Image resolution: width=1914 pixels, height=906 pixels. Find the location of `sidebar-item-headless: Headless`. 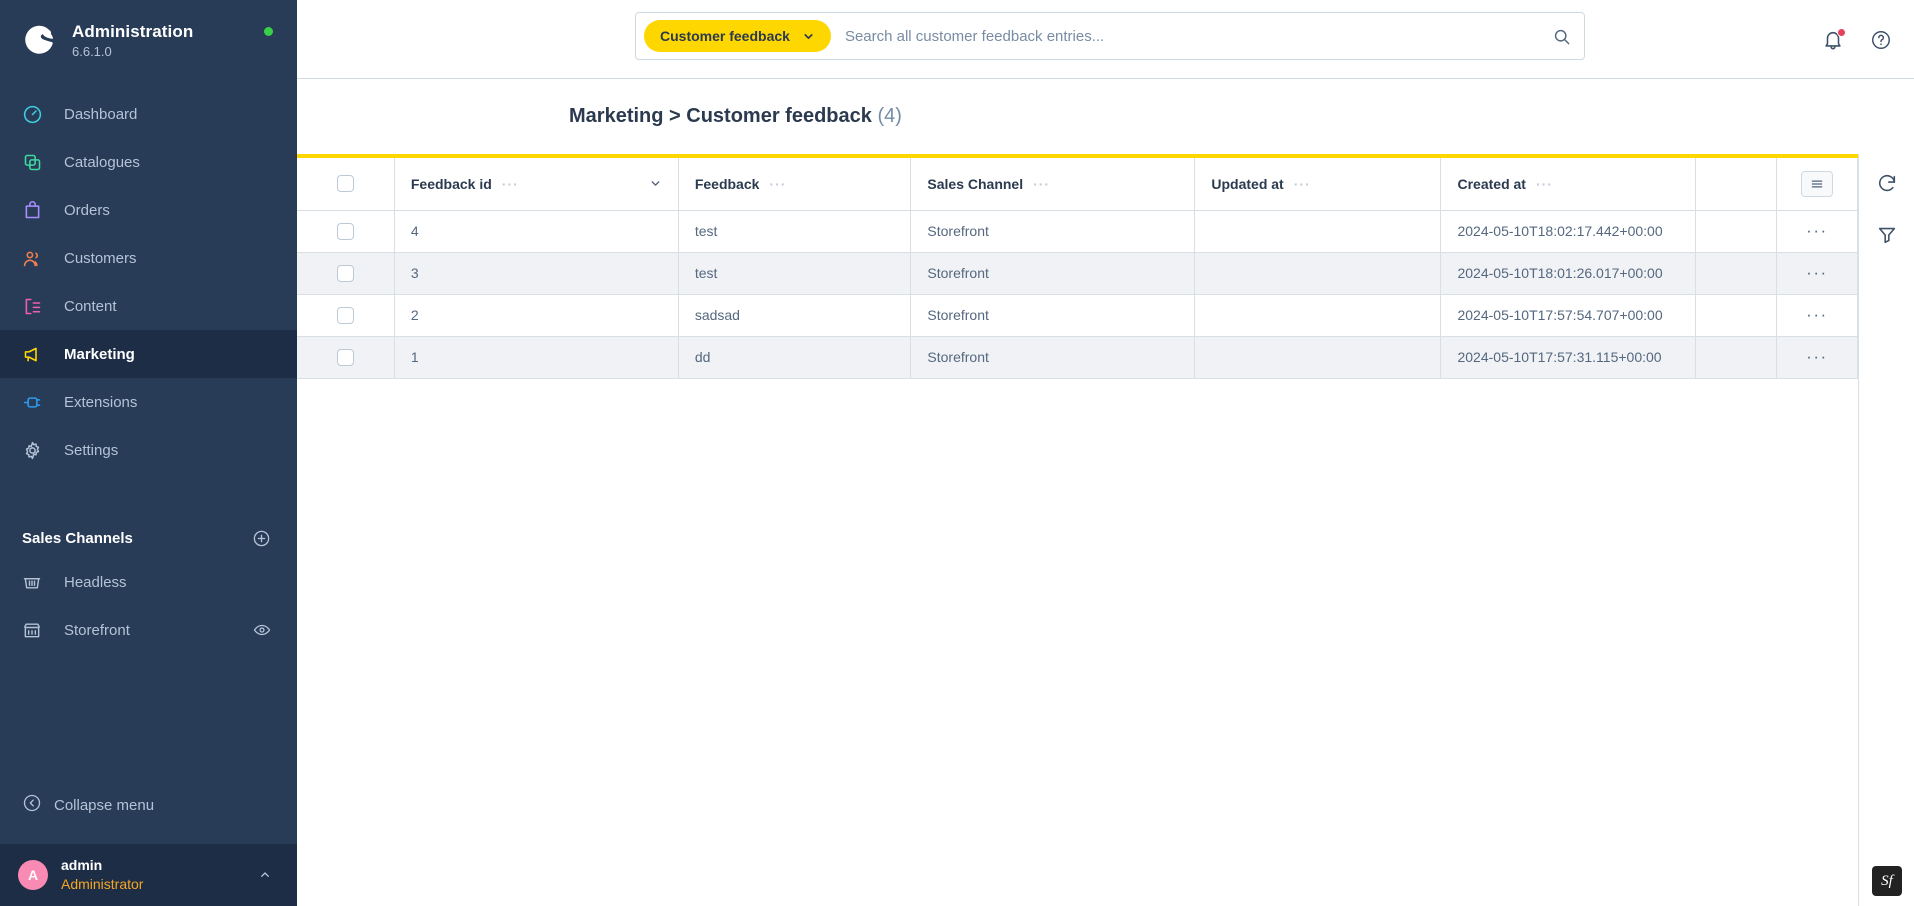

sidebar-item-headless: Headless is located at coordinates (148, 582).